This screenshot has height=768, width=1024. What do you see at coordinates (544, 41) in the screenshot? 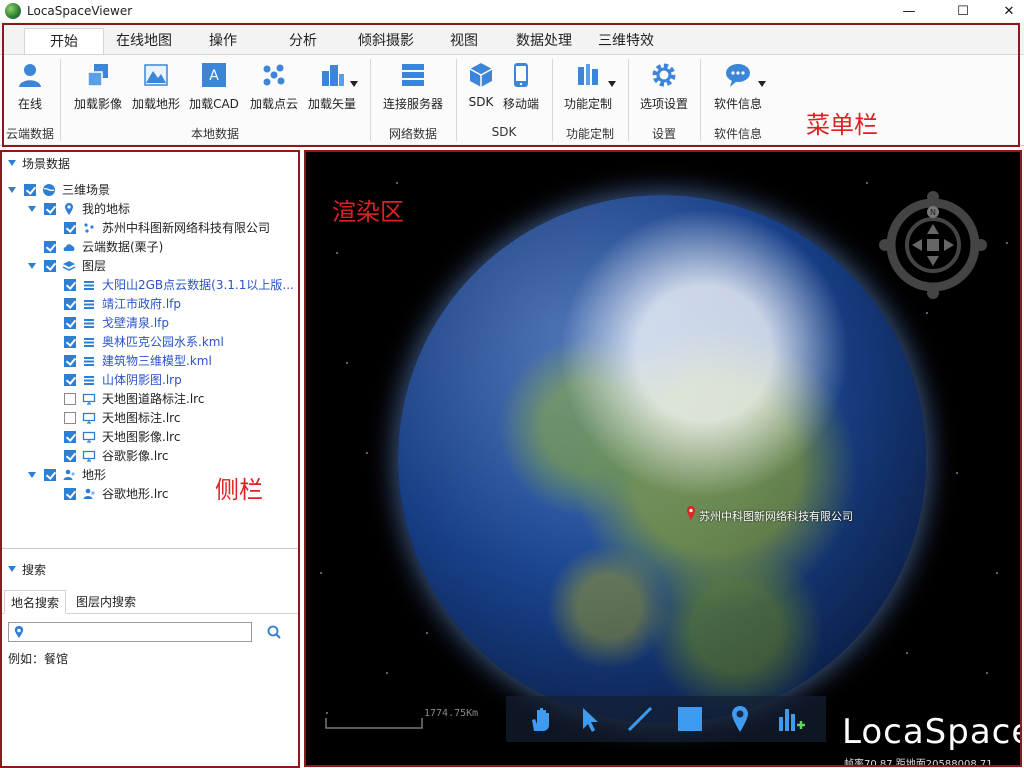
I see `tab-data-processing: 数据处理` at bounding box center [544, 41].